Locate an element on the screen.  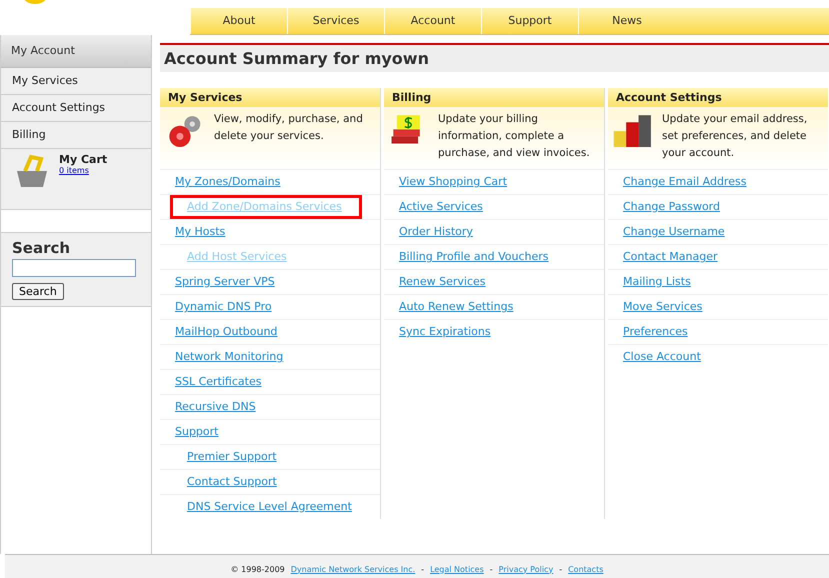
service-link: Contact Support is located at coordinates (232, 481).